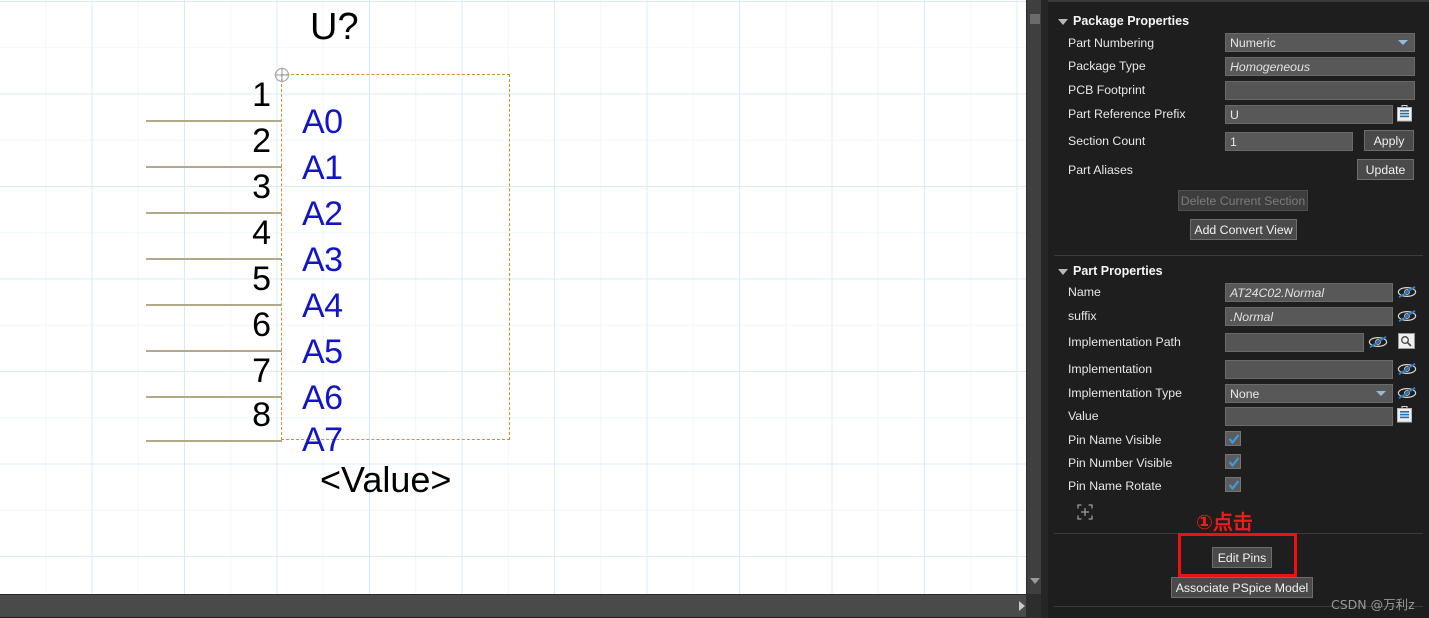 The width and height of the screenshot is (1429, 618). Describe the element at coordinates (1082, 316) in the screenshot. I see `suffix-label: suffix` at that location.